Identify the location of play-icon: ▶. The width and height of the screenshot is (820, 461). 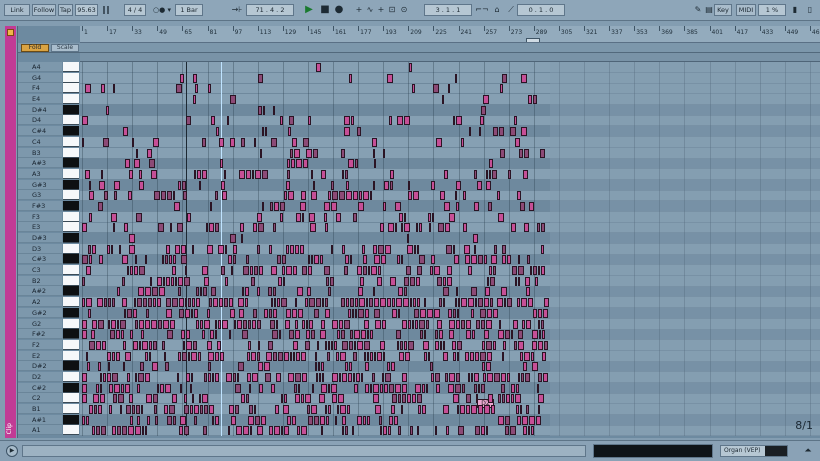
(309, 10).